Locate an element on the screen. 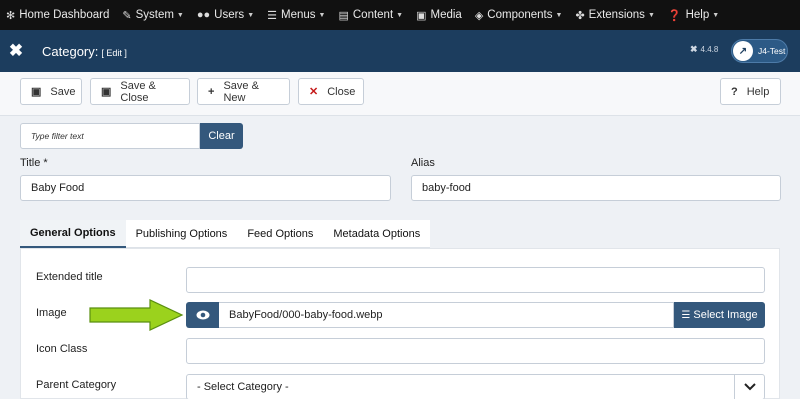  chevron-down-icon is located at coordinates (749, 387).